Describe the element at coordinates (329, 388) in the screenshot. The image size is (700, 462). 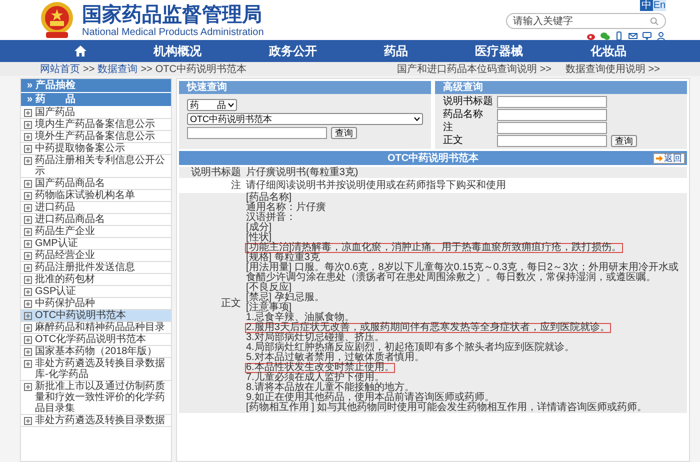
I see `body-text: 8.请将本品放在儿童不能接触的地方。` at that location.